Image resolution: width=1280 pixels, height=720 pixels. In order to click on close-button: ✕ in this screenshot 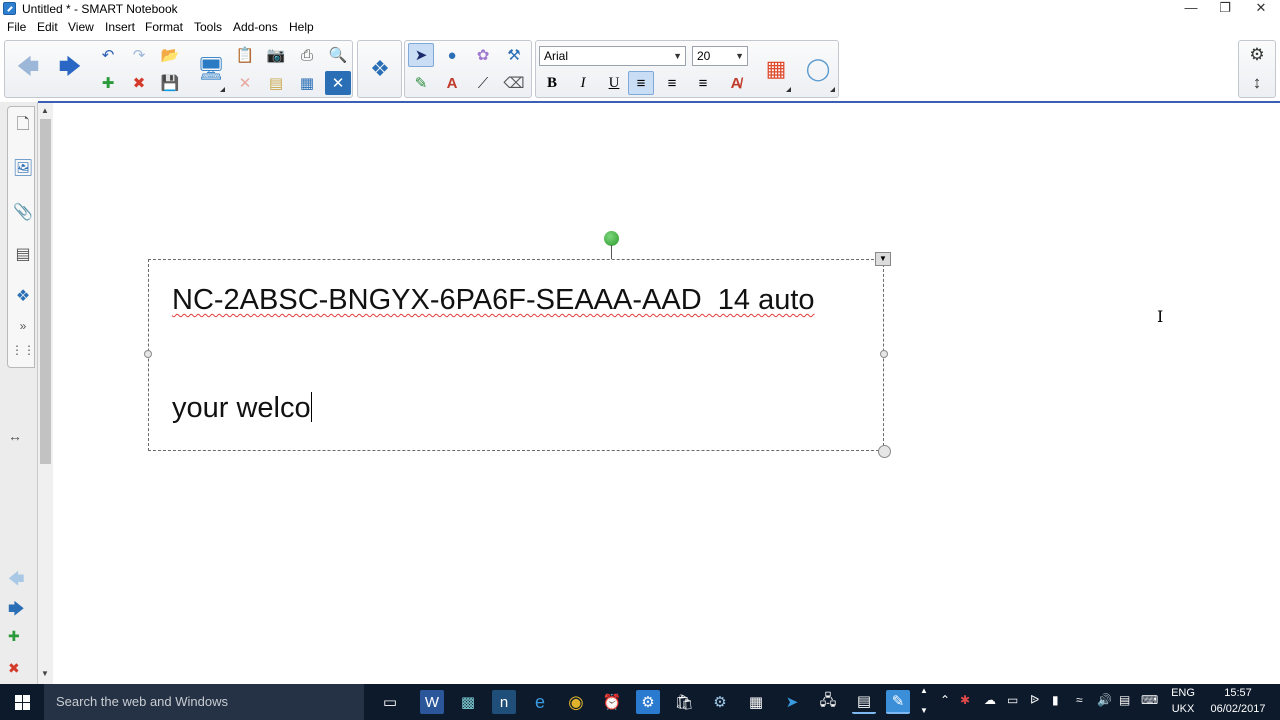, I will do `click(1261, 9)`.